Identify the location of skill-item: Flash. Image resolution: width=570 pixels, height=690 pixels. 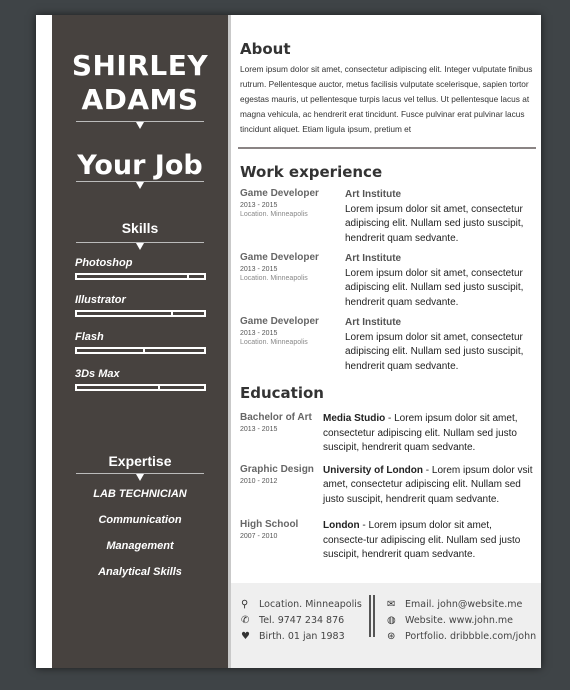
(140, 342).